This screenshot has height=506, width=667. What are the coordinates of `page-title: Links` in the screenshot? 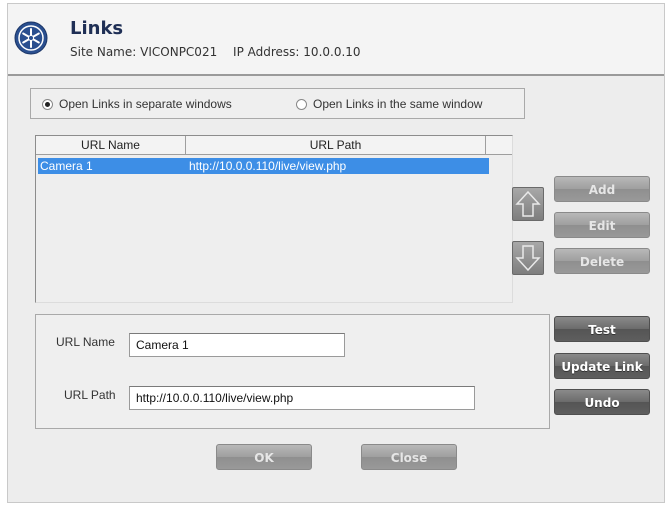 It's located at (97, 28).